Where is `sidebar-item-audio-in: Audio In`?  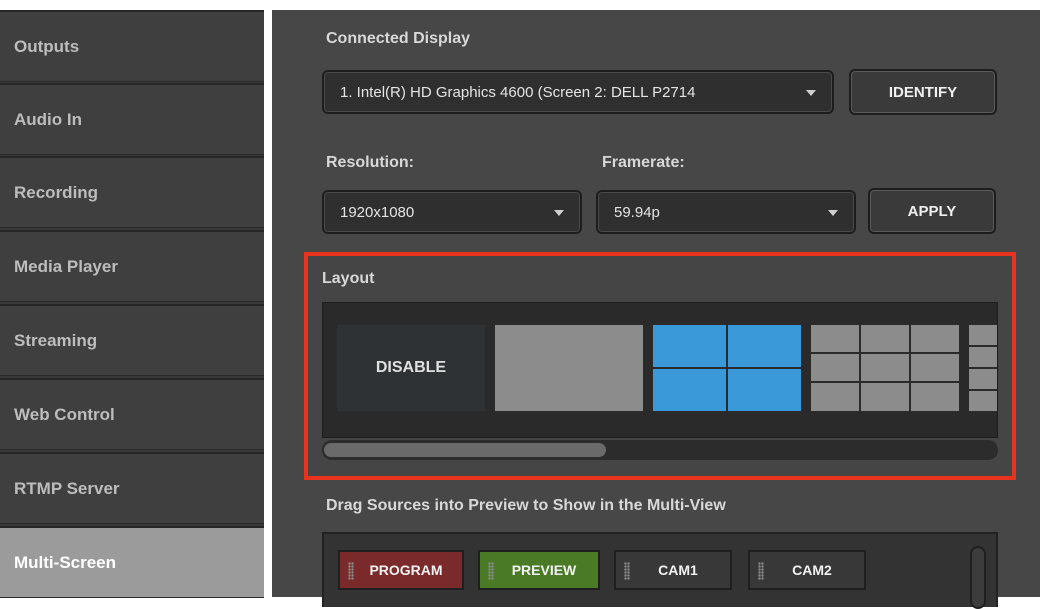 sidebar-item-audio-in: Audio In is located at coordinates (132, 119).